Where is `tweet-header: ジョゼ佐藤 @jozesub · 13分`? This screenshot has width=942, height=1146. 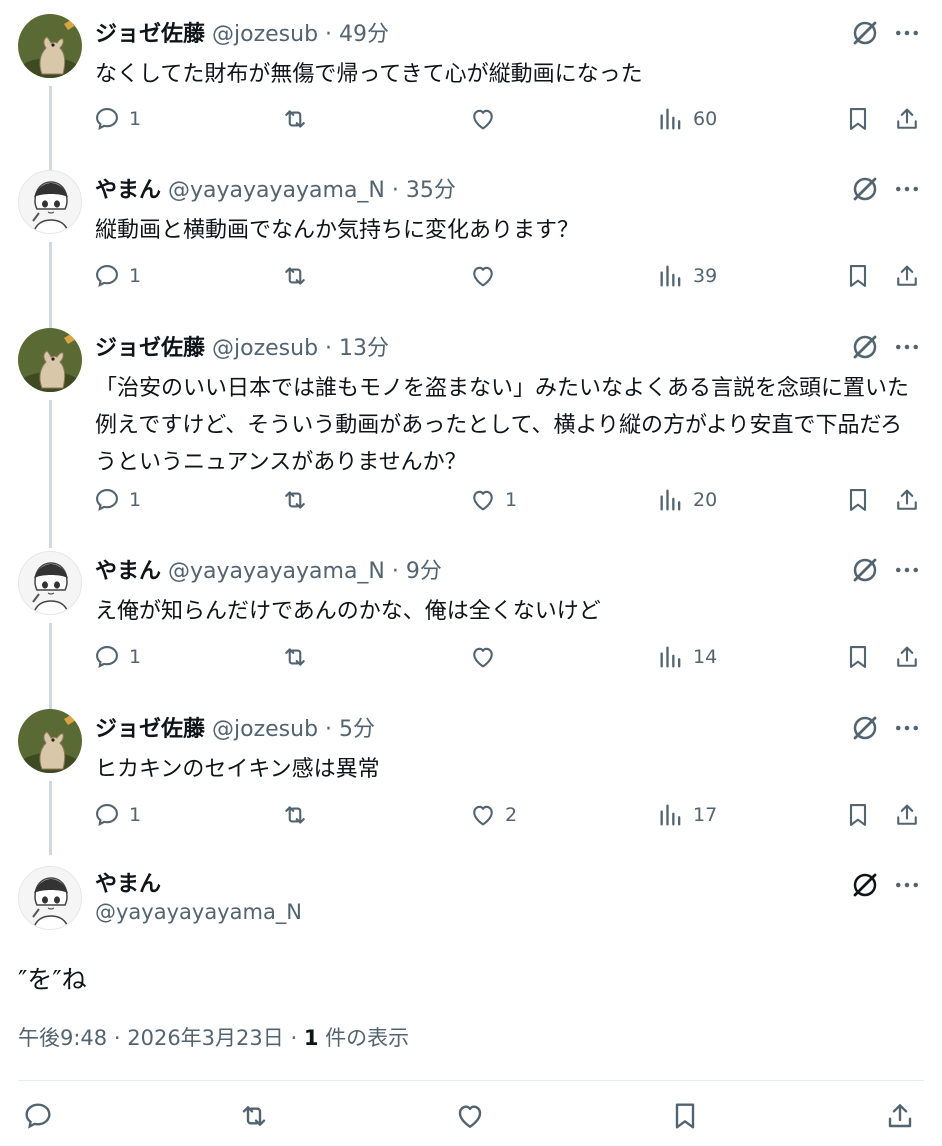 tweet-header: ジョゼ佐藤 @jozesub · 13分 is located at coordinates (242, 346).